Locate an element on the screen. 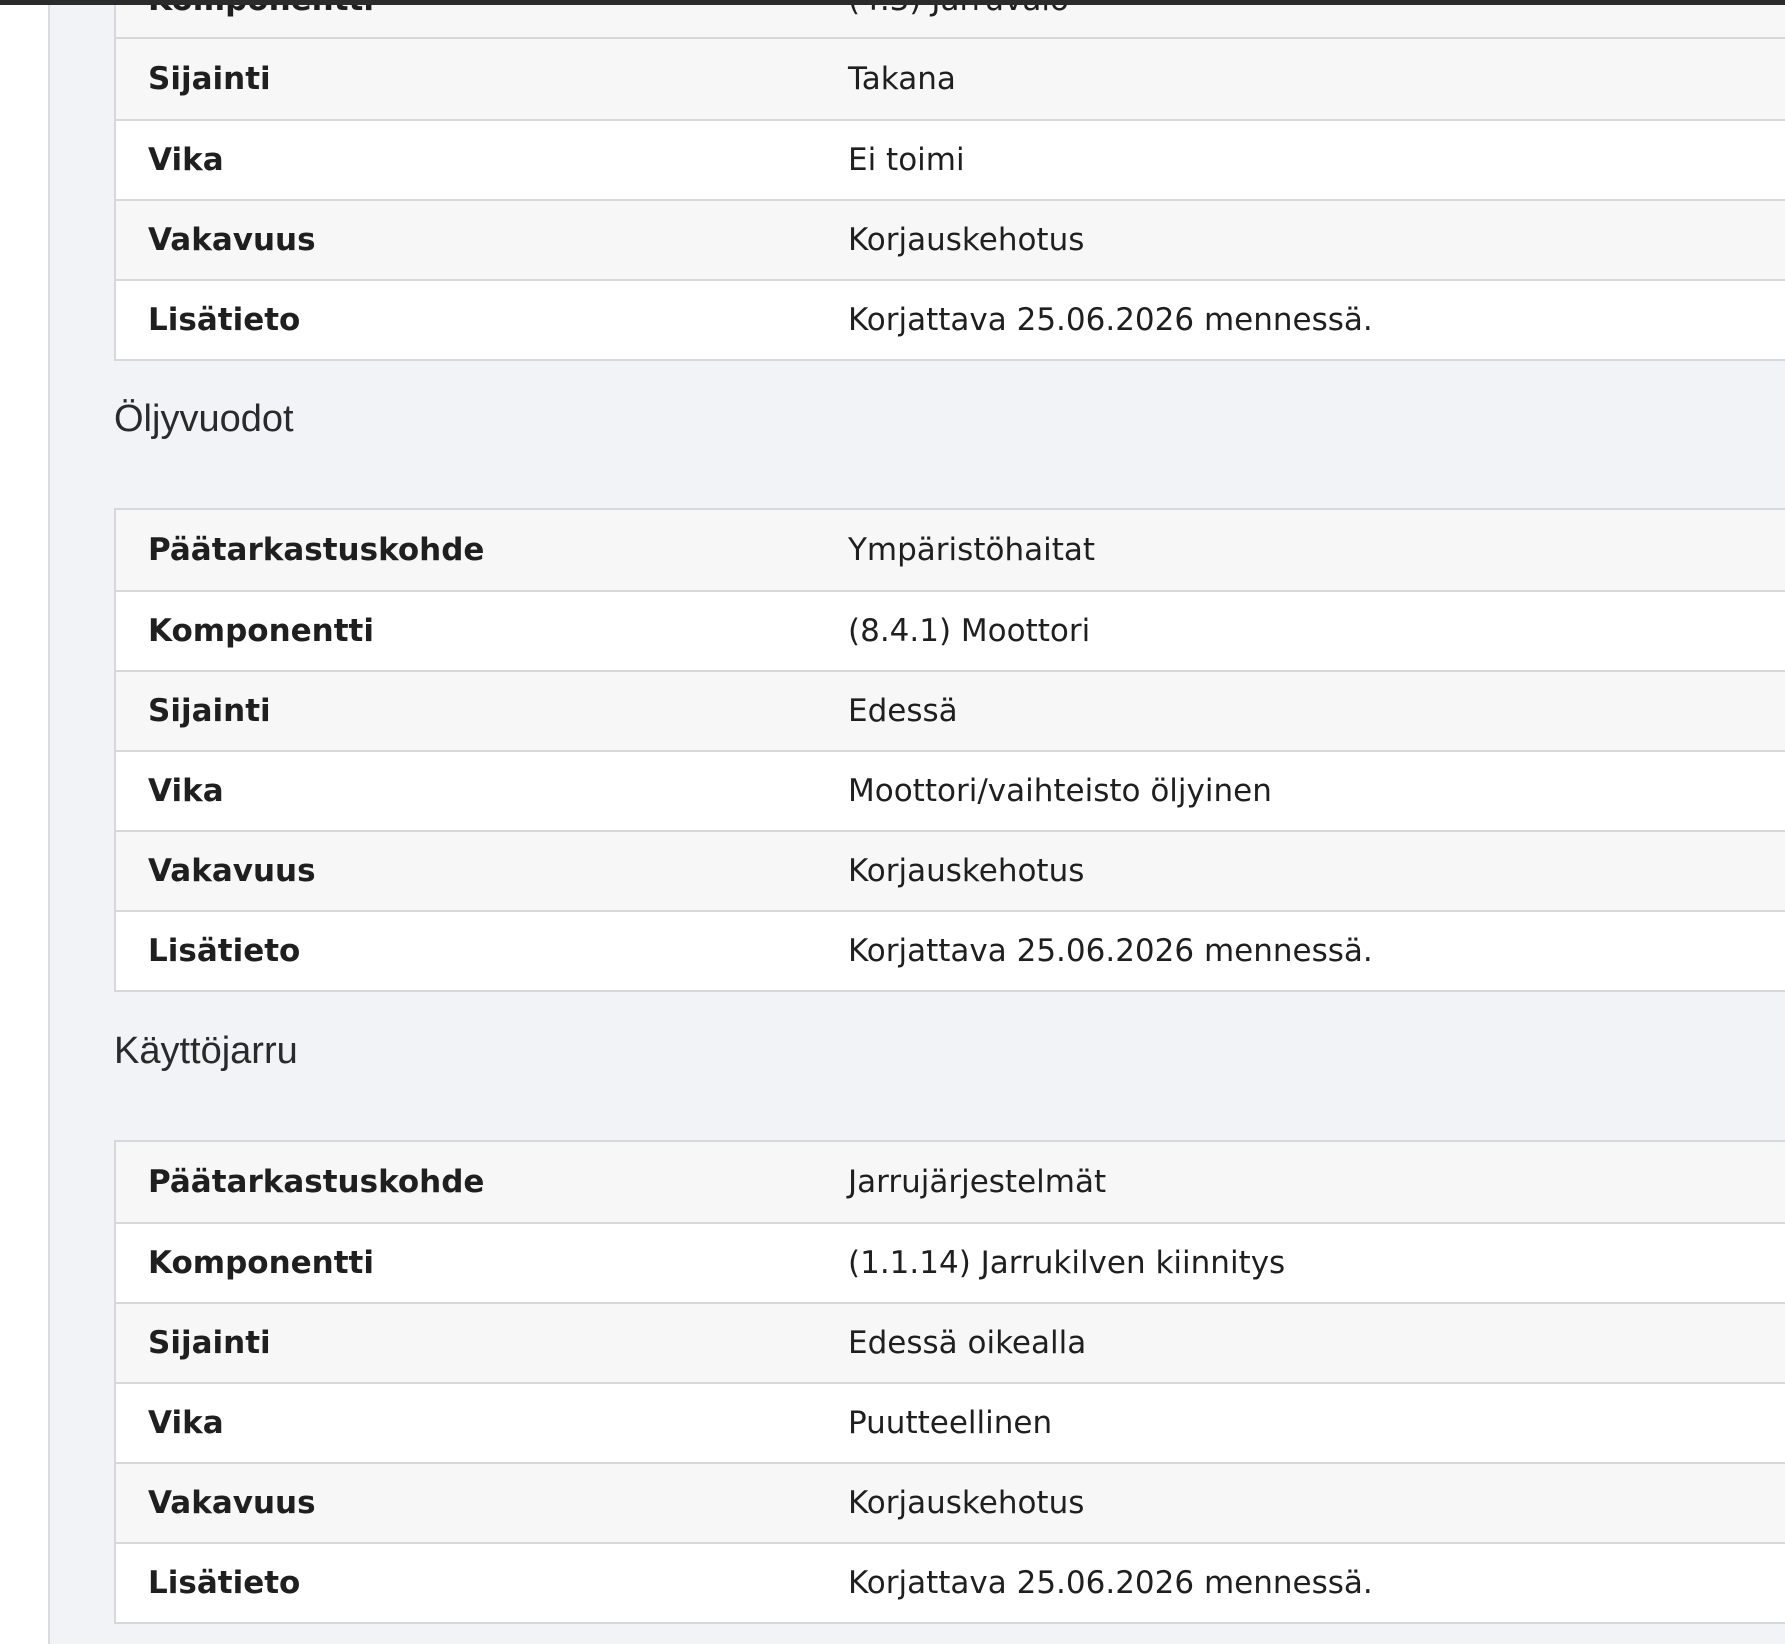 The width and height of the screenshot is (1785, 1644). table-row: Vika Puutteellinen is located at coordinates (950, 1422).